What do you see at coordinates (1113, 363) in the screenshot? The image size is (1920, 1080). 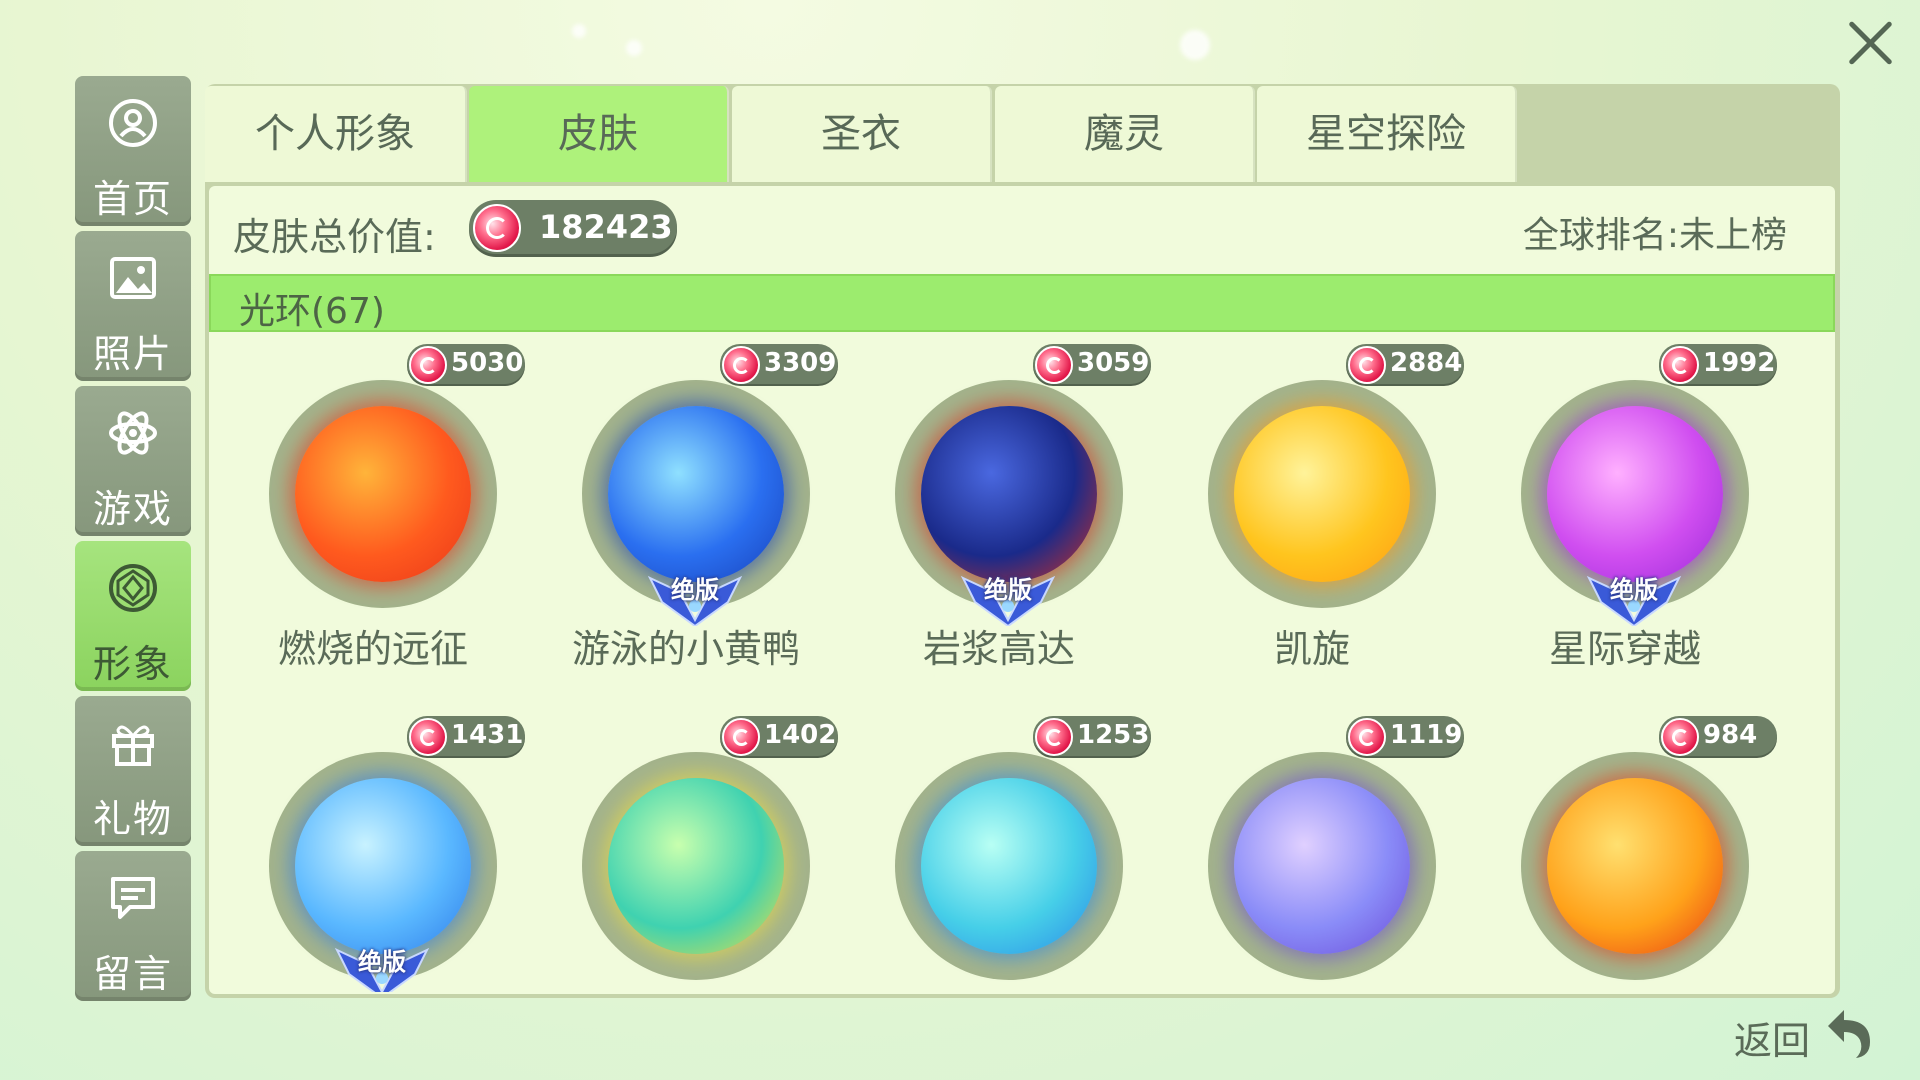 I see `item-price: 3059` at bounding box center [1113, 363].